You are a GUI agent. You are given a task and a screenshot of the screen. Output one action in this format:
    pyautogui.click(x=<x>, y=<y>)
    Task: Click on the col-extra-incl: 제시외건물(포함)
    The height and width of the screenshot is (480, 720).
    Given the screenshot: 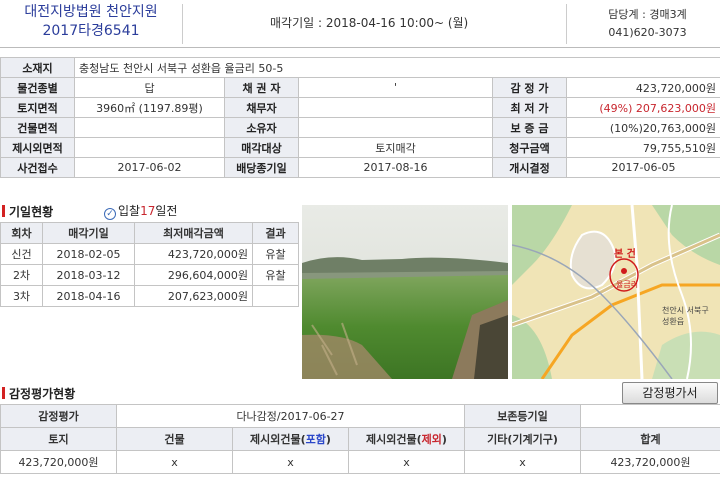 What is the action you would take?
    pyautogui.click(x=290, y=439)
    